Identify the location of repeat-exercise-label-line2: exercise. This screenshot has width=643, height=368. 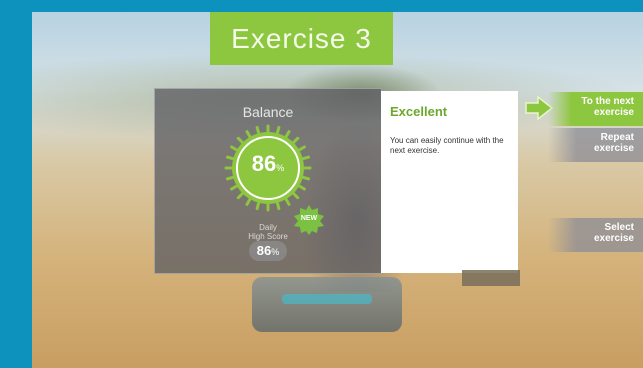
(613, 148).